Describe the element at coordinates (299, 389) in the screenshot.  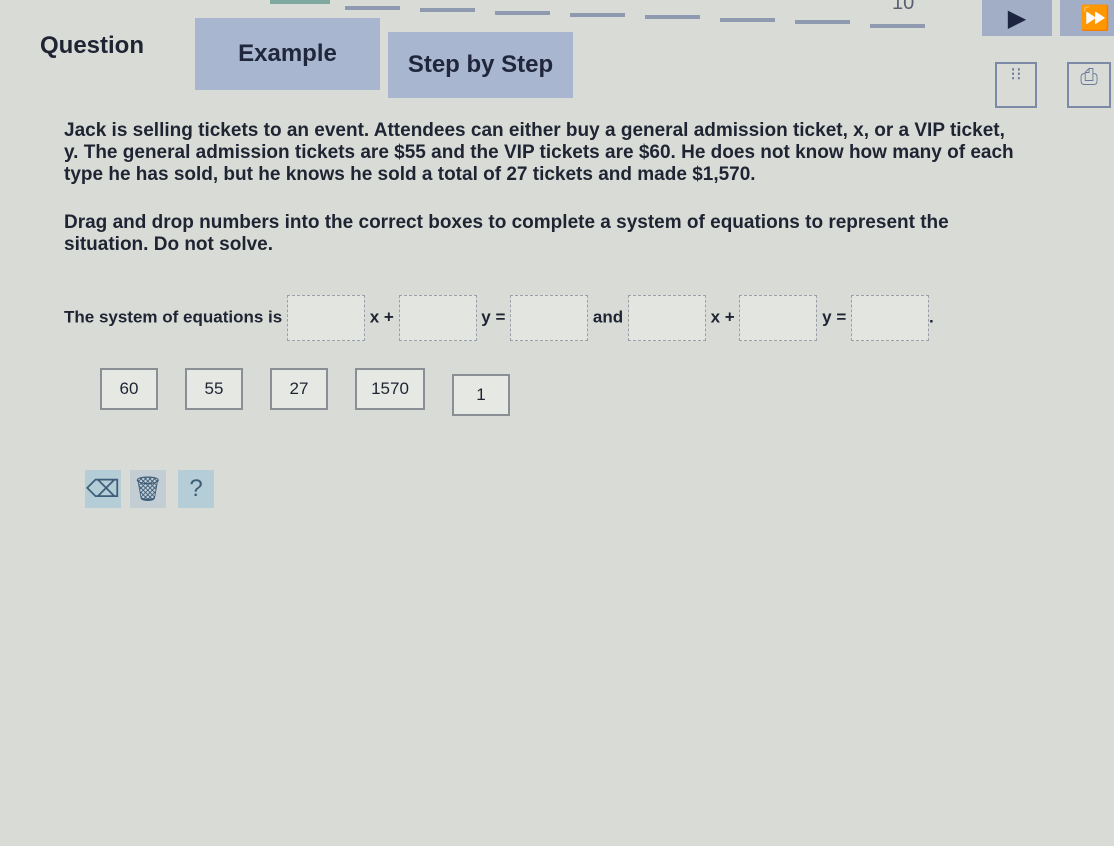
I see `number-tile: 27` at that location.